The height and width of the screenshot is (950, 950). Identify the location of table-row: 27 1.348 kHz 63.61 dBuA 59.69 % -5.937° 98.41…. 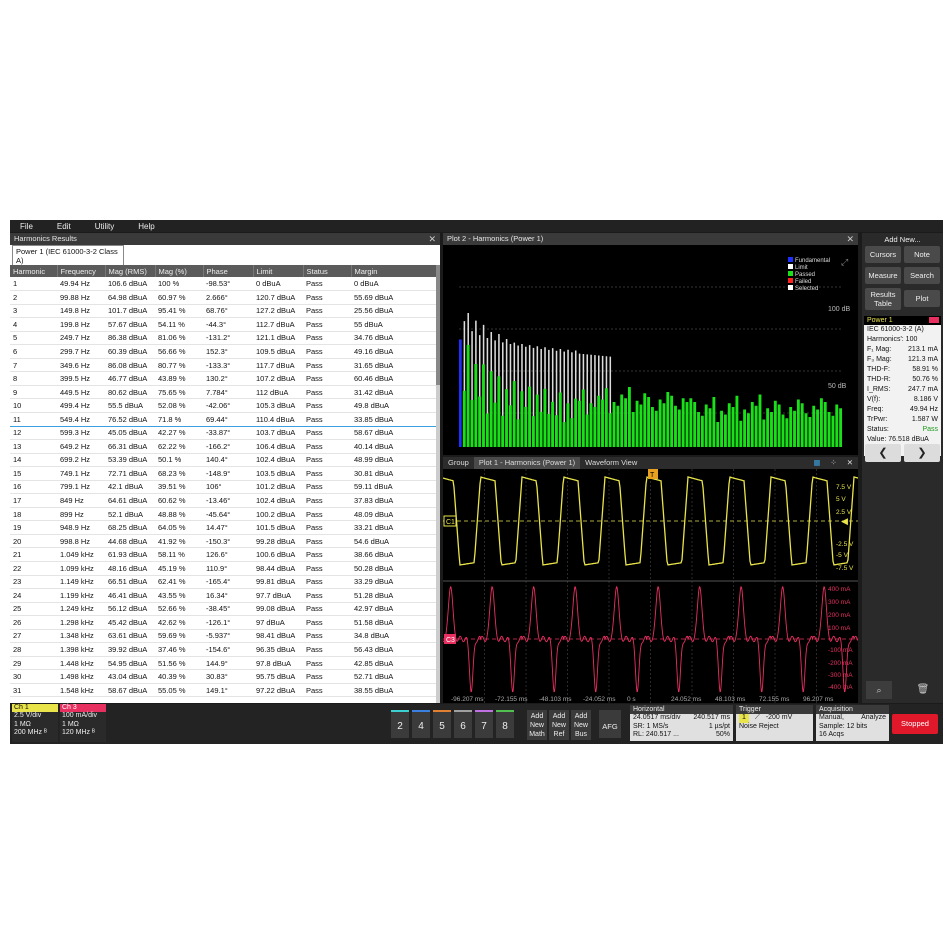
(223, 636).